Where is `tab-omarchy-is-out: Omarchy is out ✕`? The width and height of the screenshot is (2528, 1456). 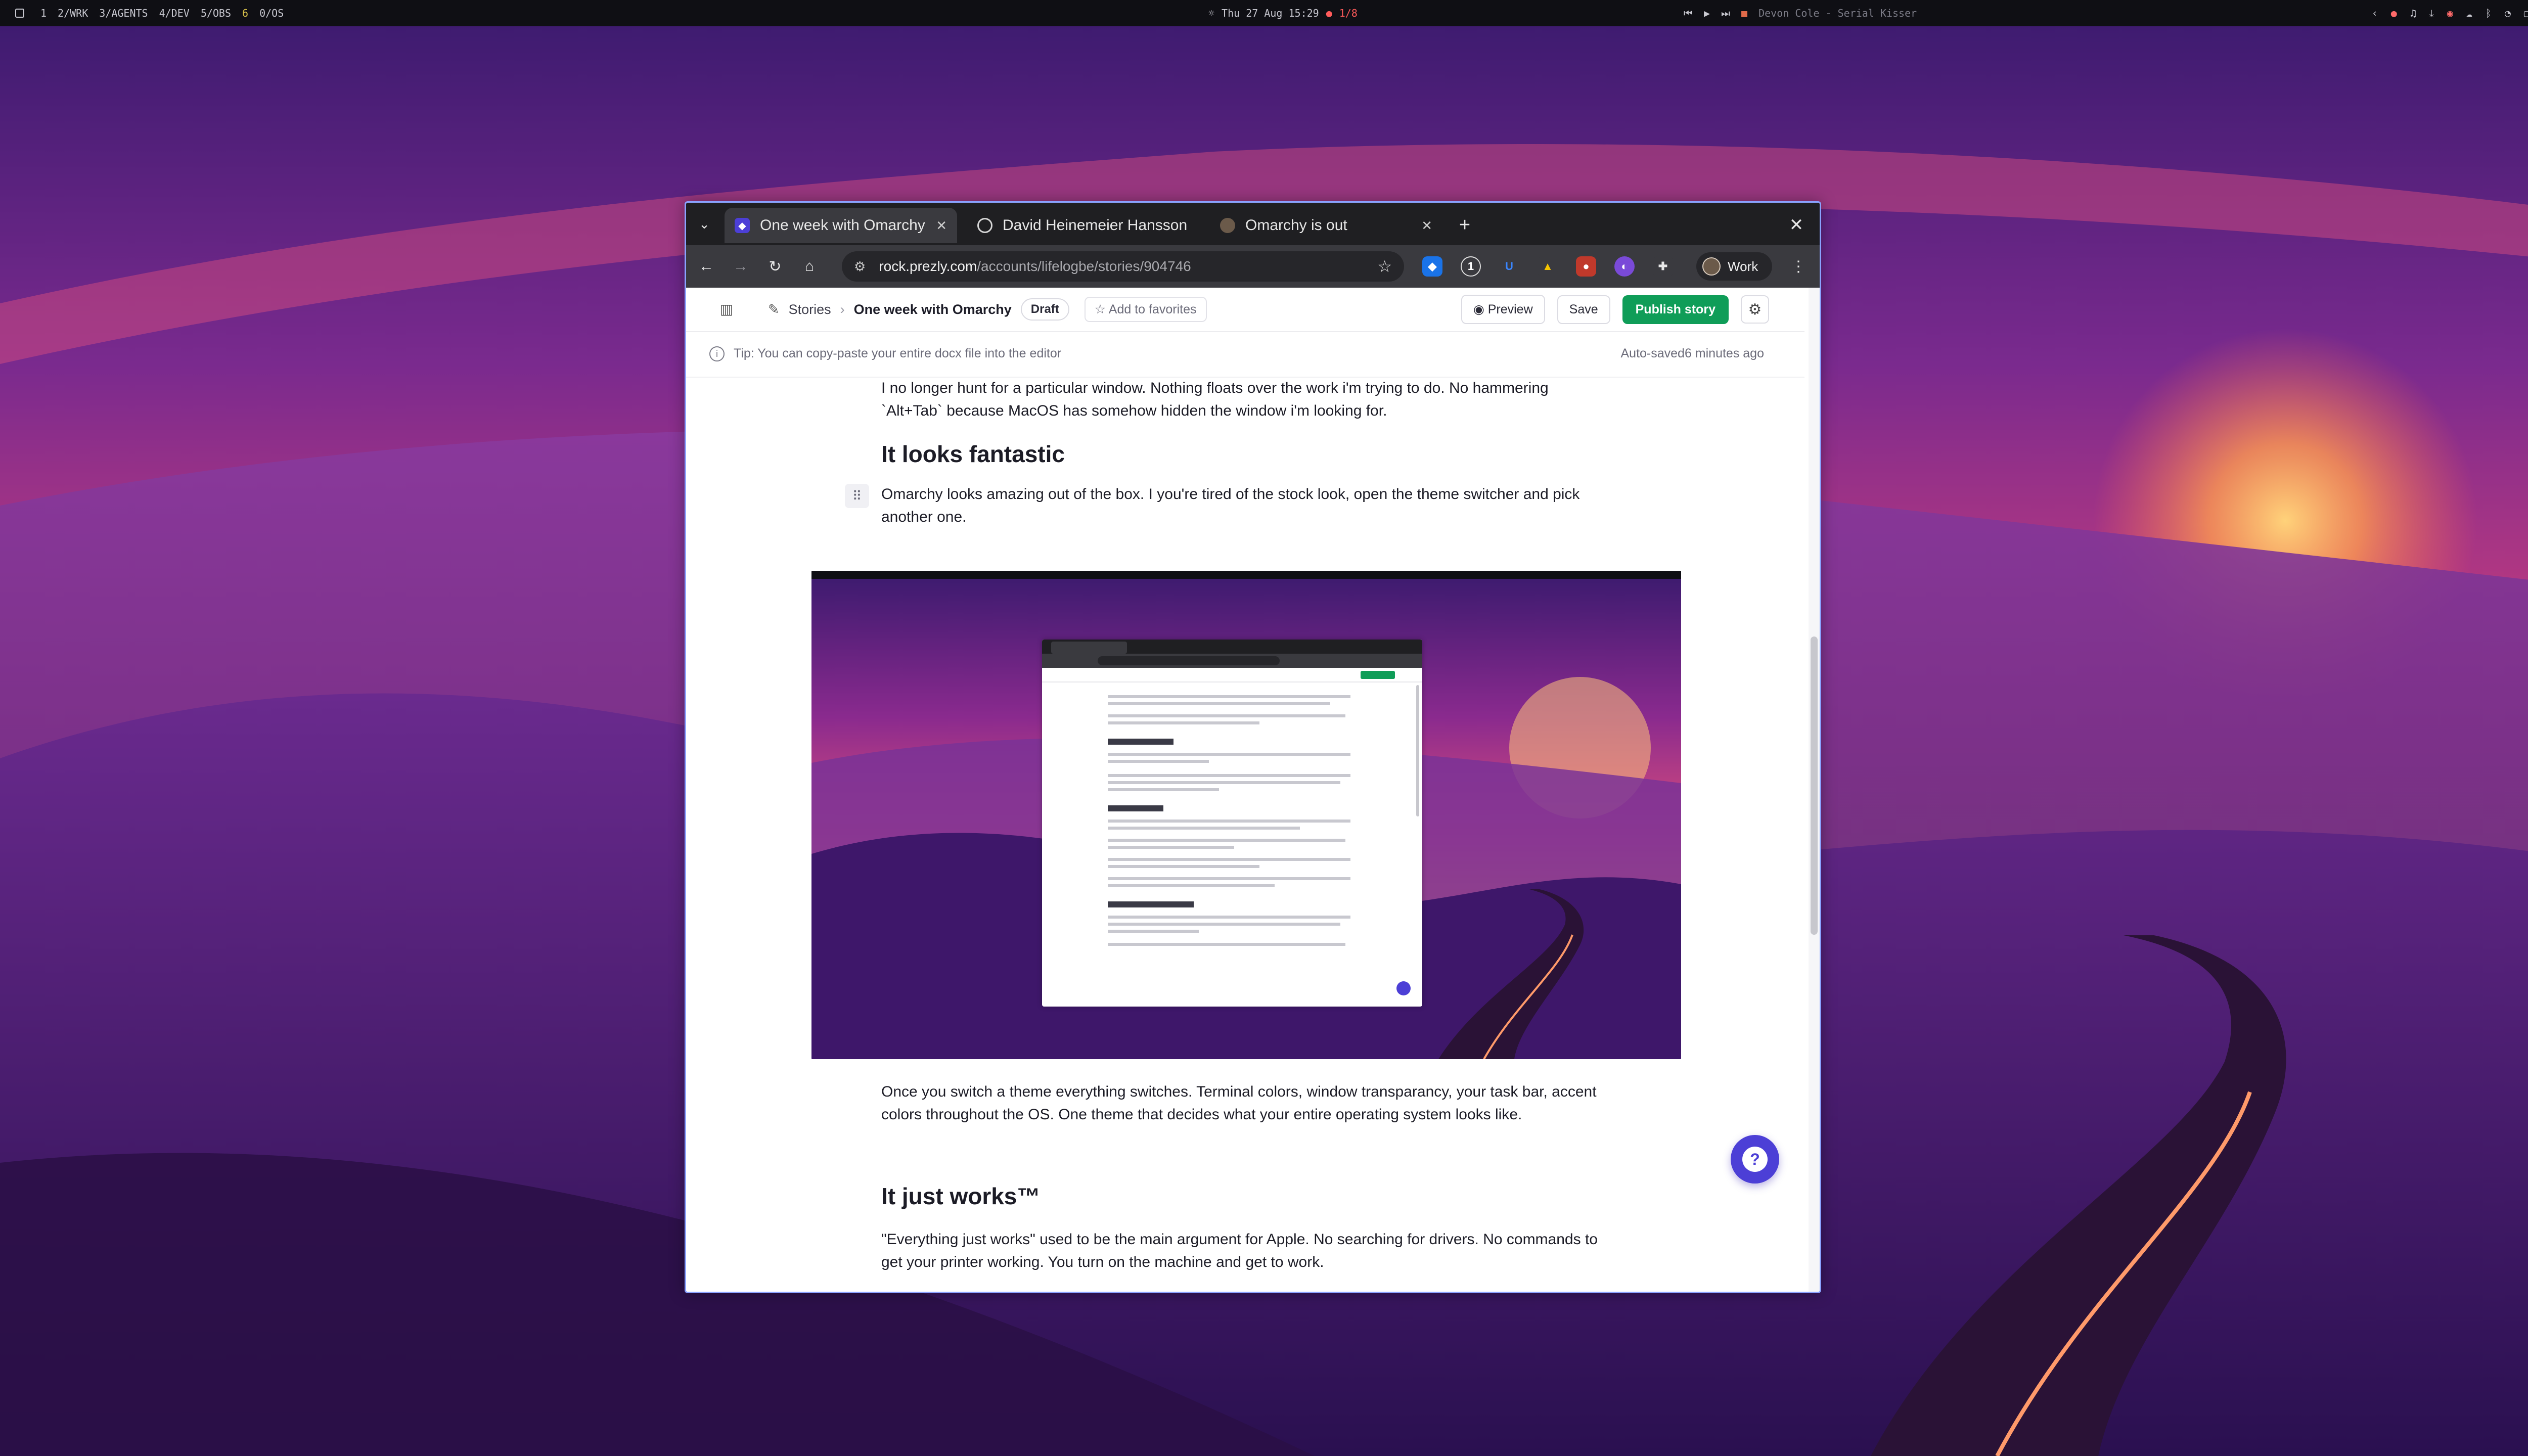 tab-omarchy-is-out: Omarchy is out ✕ is located at coordinates (1326, 225).